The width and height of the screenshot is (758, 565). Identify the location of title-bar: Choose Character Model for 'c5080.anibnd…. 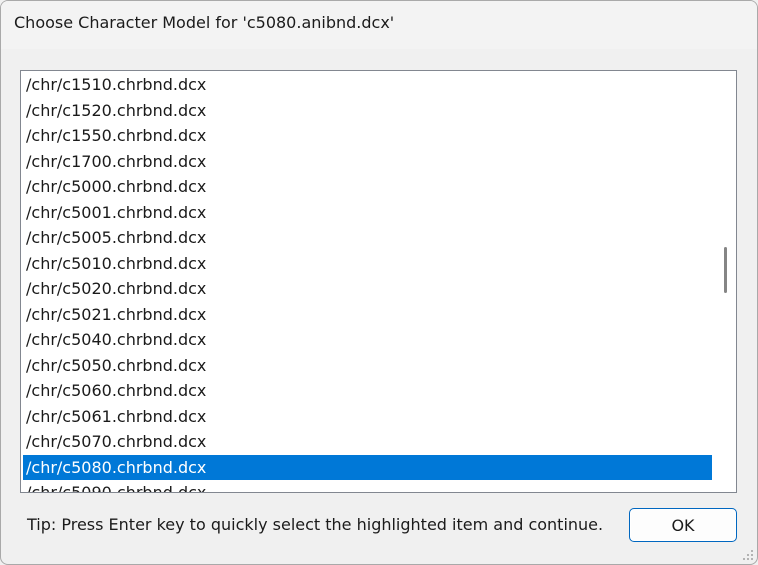
(379, 25).